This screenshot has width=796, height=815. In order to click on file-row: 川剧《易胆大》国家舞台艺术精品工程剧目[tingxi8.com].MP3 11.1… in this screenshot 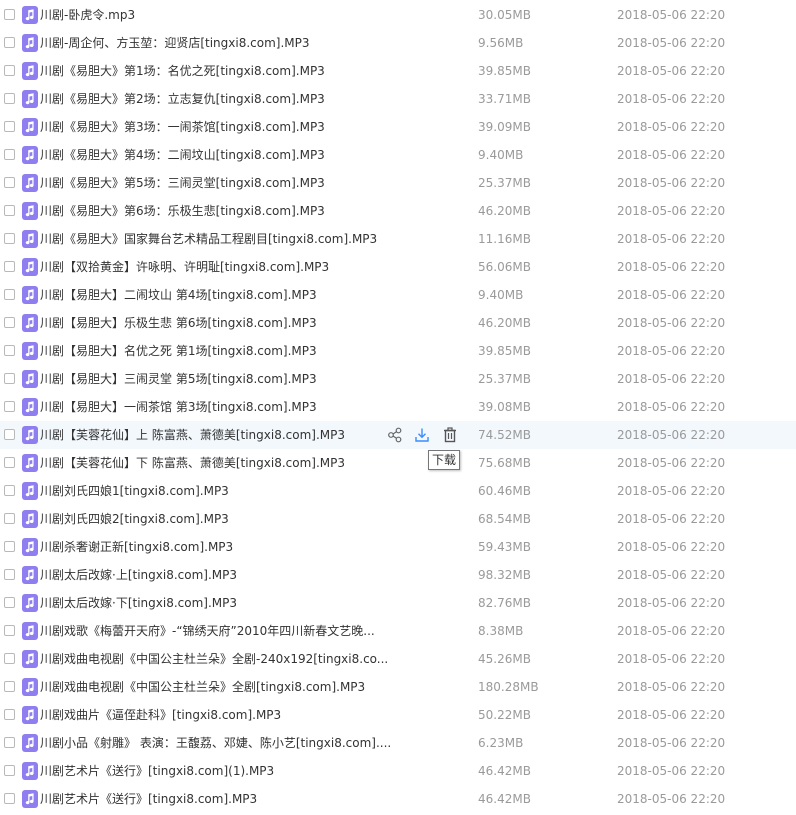, I will do `click(398, 239)`.